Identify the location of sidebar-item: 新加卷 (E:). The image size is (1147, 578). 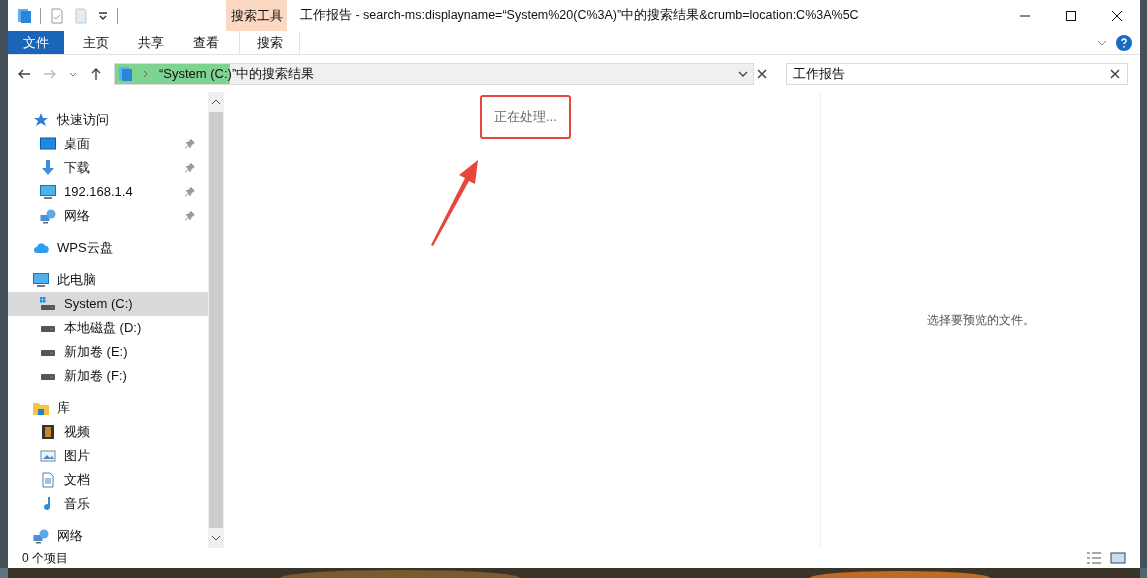
(108, 352).